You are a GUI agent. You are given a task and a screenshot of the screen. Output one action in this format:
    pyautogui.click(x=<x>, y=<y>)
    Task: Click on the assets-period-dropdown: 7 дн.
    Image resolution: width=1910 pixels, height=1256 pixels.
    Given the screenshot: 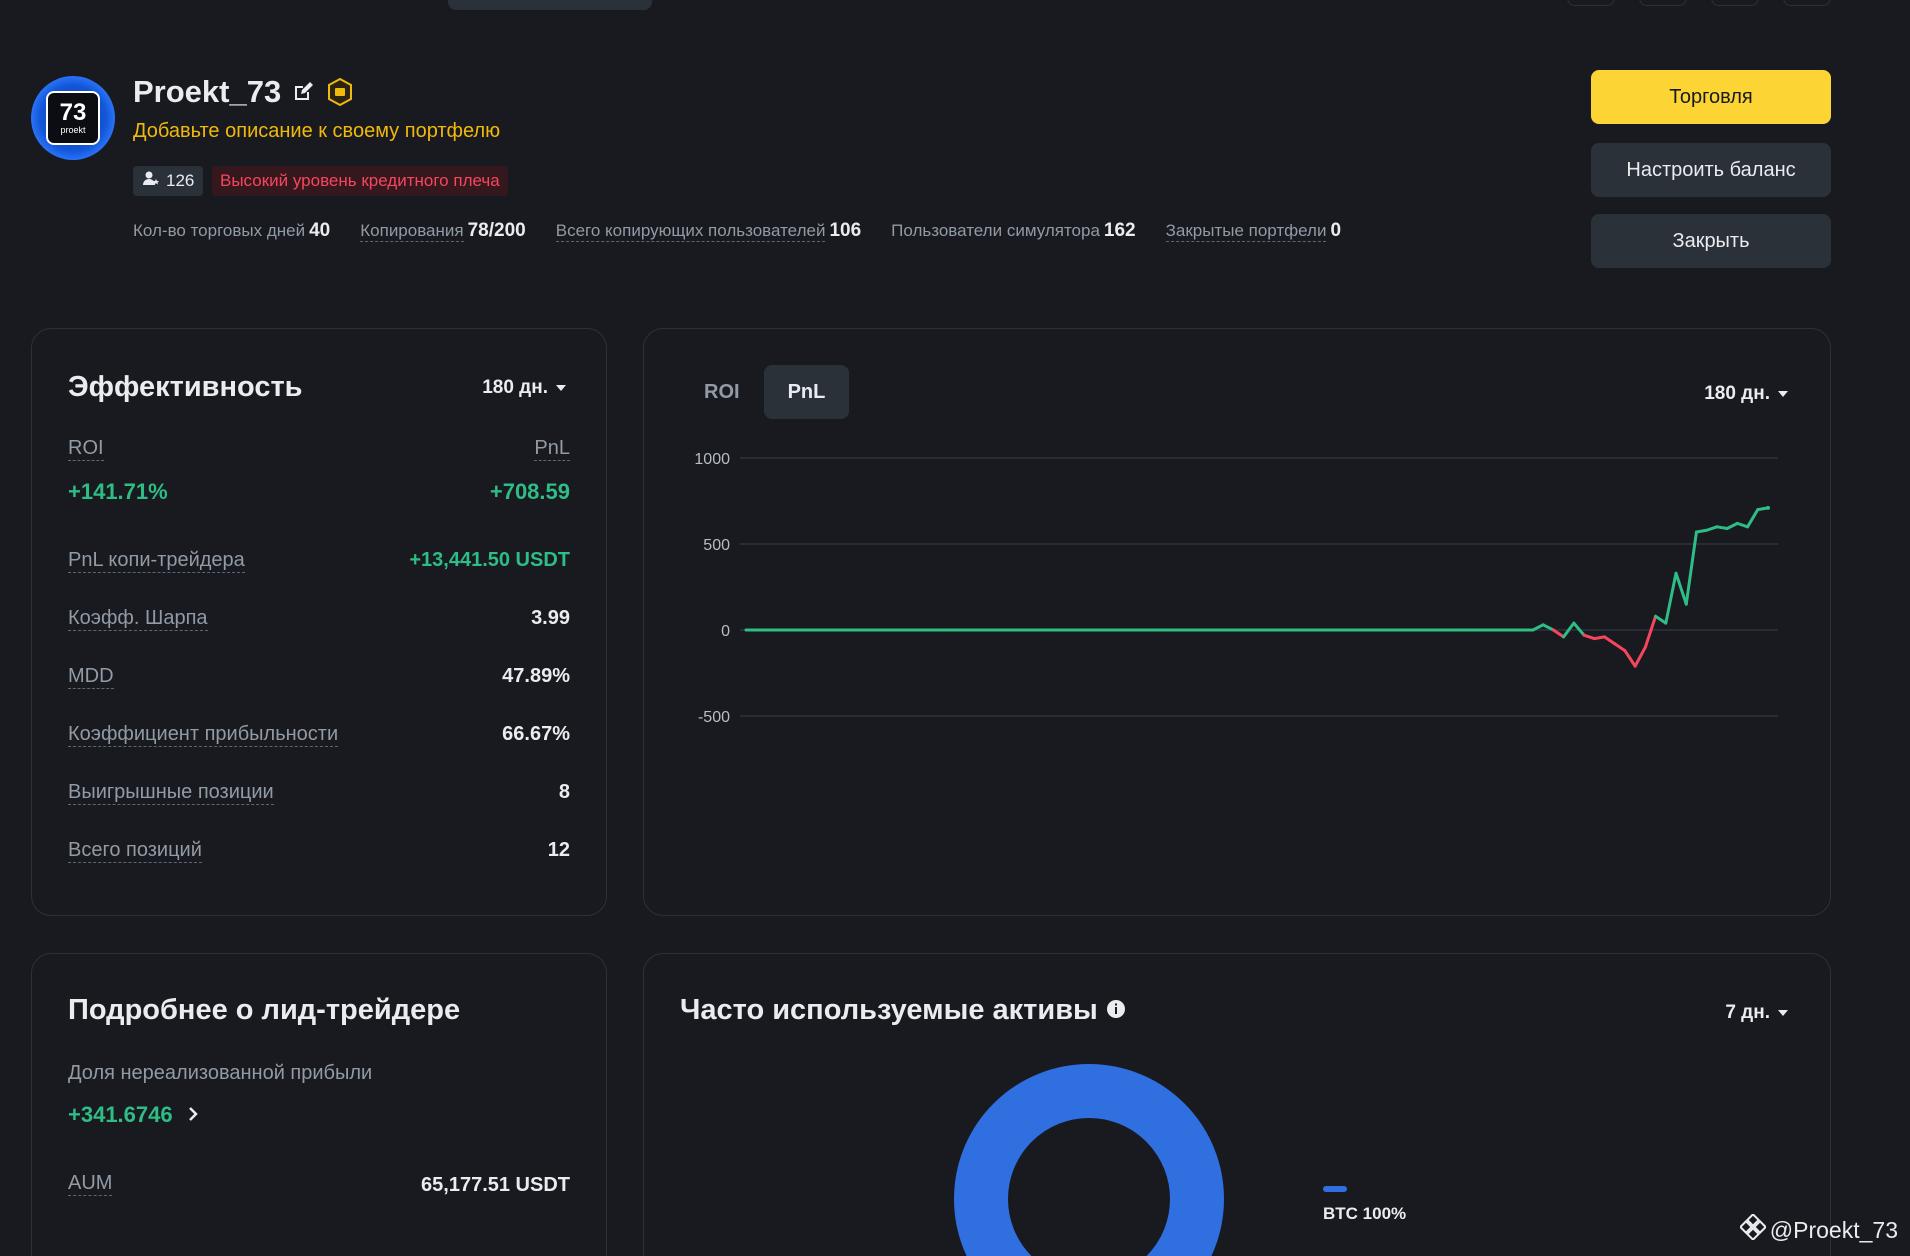 What is the action you would take?
    pyautogui.click(x=1756, y=1013)
    